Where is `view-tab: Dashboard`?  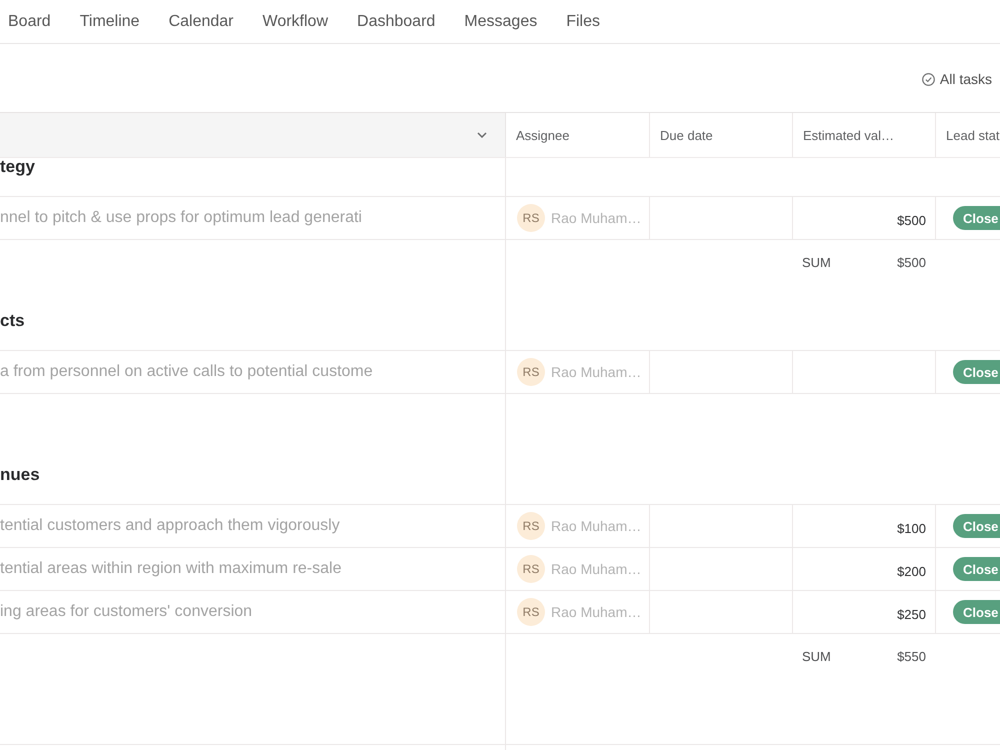
view-tab: Dashboard is located at coordinates (396, 23).